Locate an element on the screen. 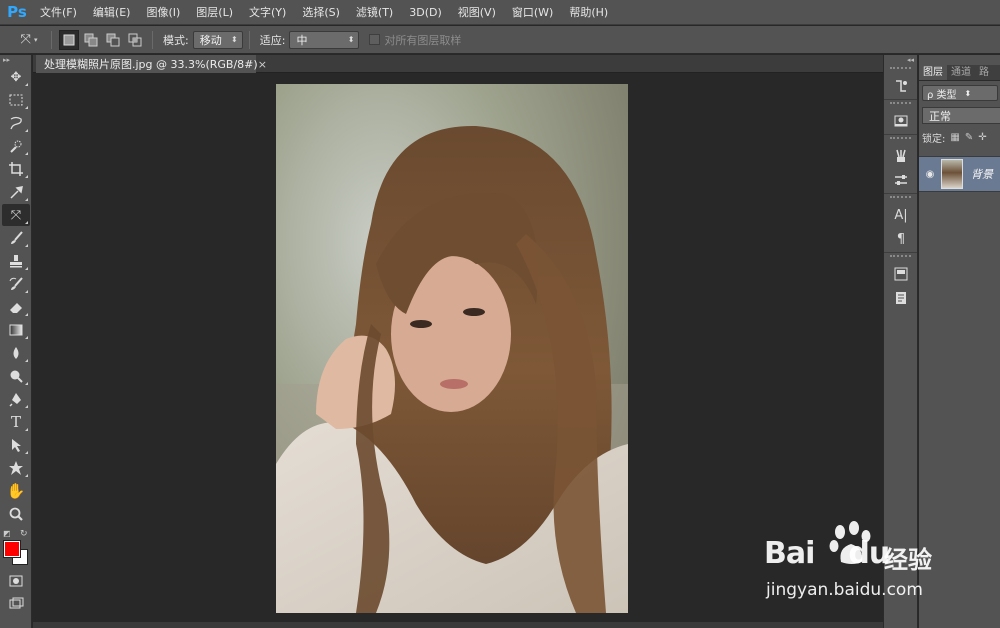 The height and width of the screenshot is (628, 1000). path-select-tool is located at coordinates (16, 445).